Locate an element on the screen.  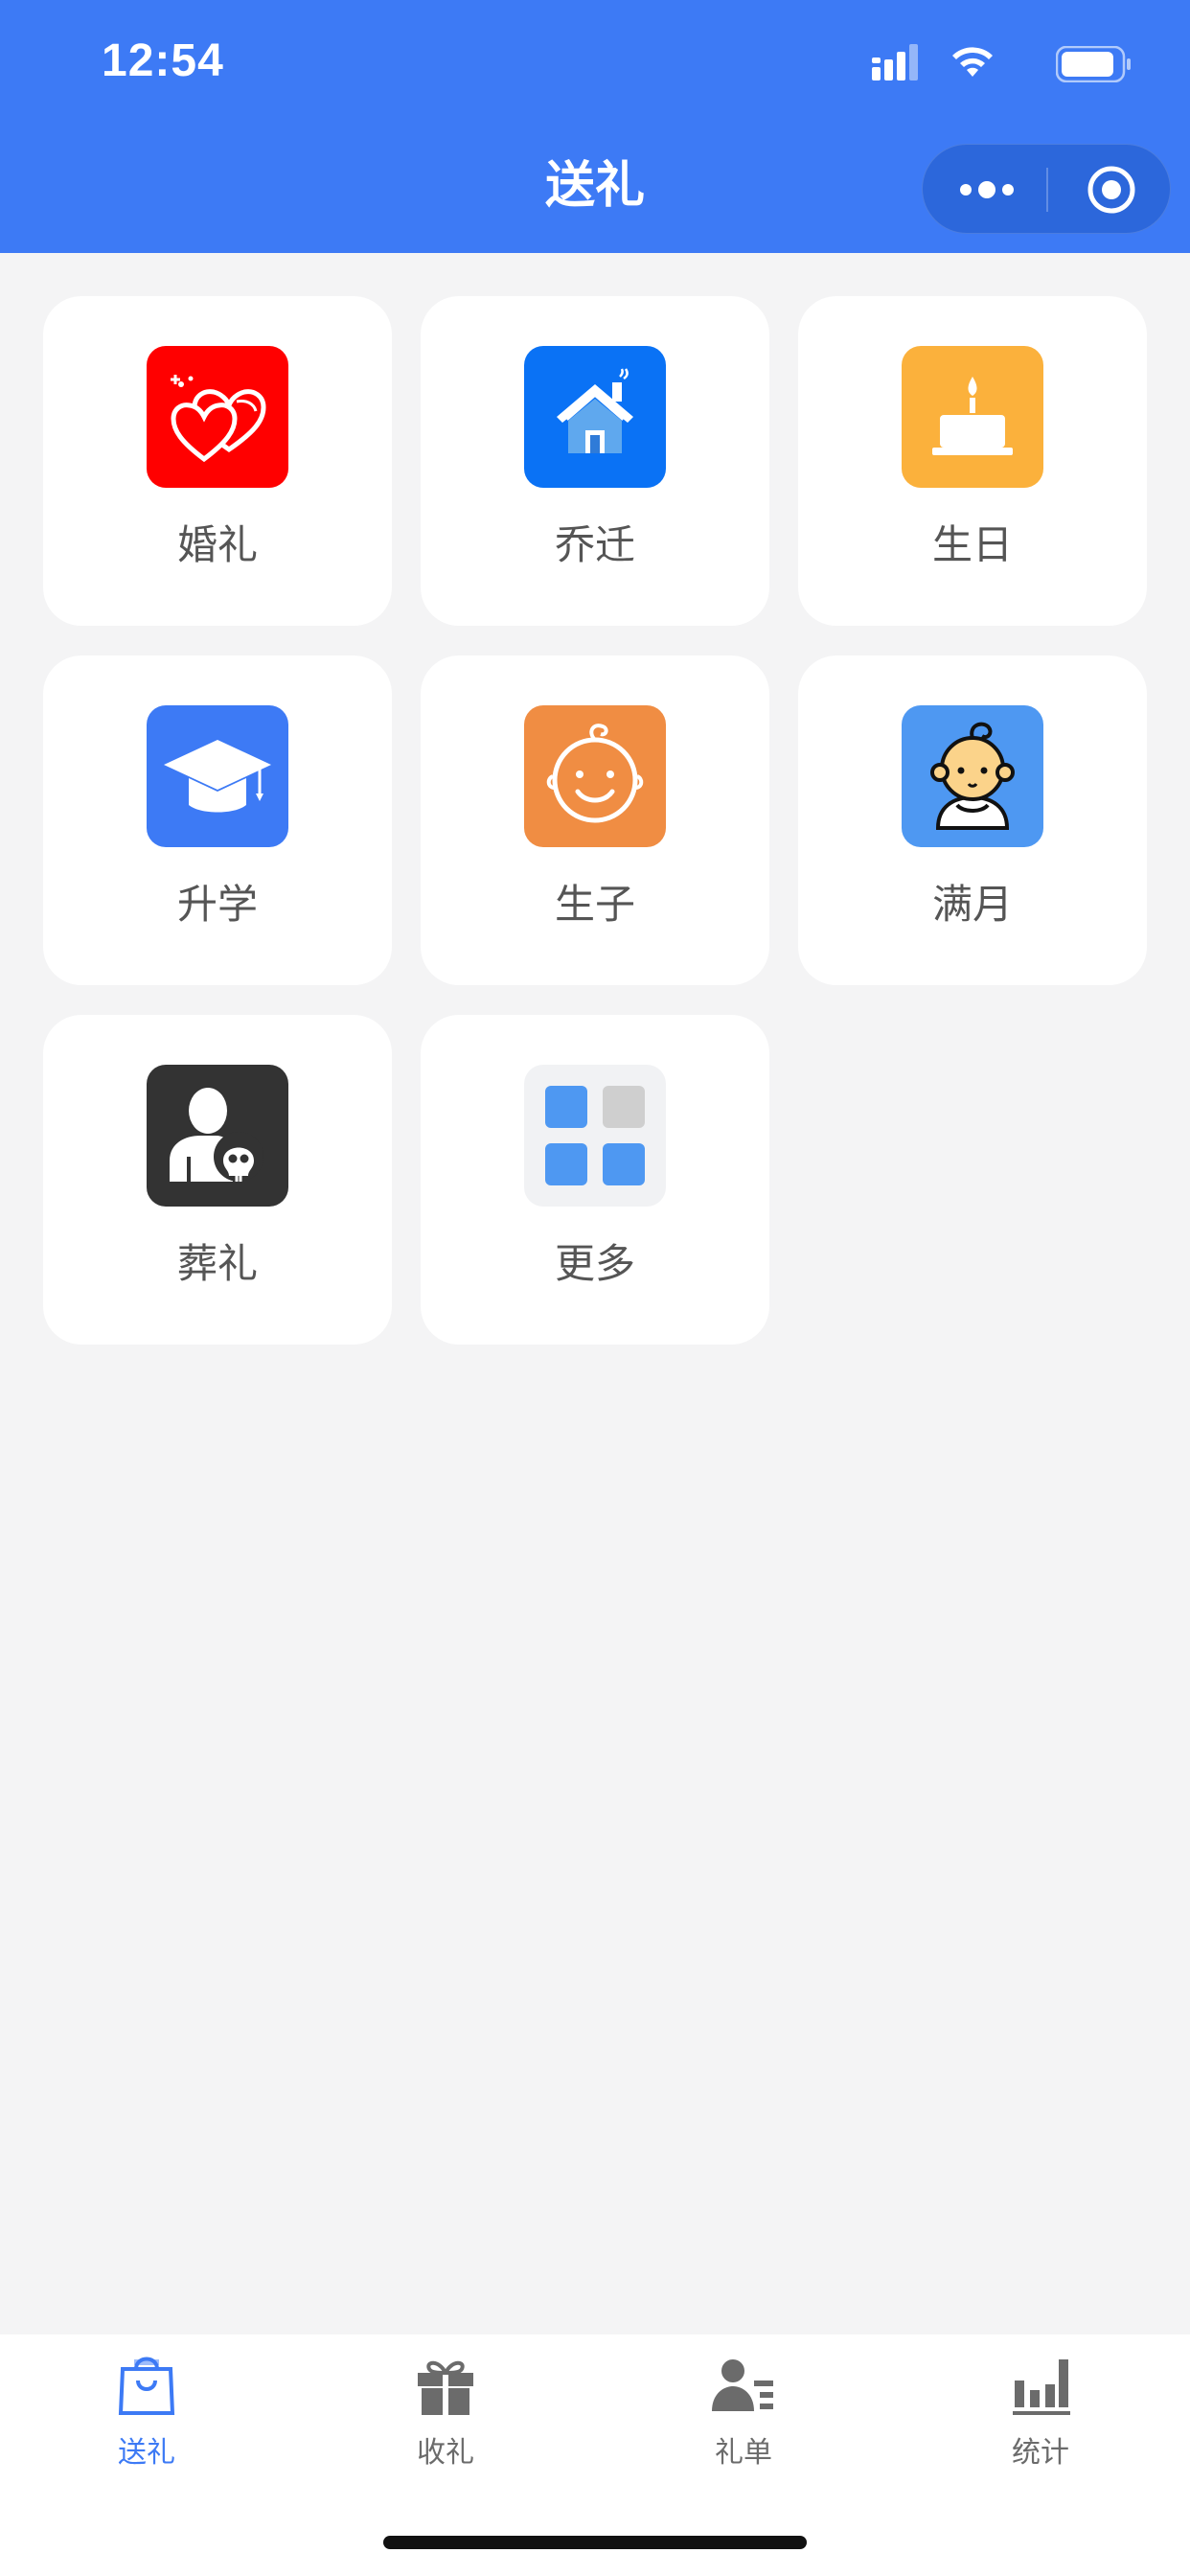
more-dots-icon is located at coordinates (987, 189).